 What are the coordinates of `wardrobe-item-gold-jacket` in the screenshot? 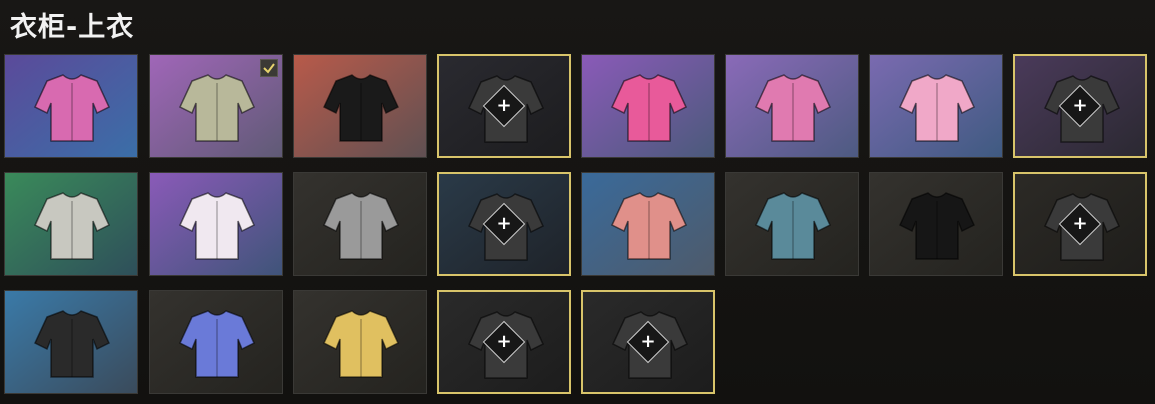 It's located at (360, 342).